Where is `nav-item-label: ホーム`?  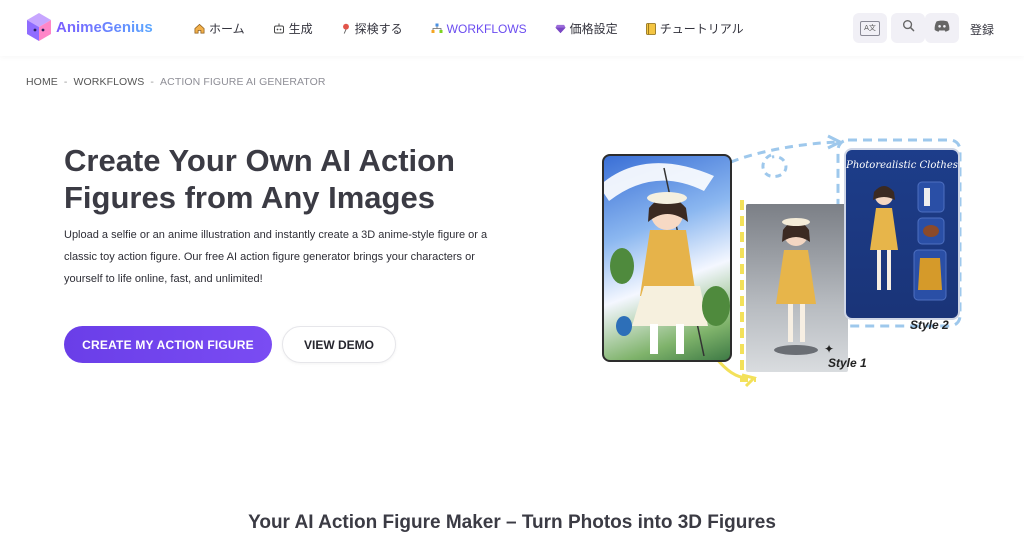
nav-item-label: ホーム is located at coordinates (227, 29).